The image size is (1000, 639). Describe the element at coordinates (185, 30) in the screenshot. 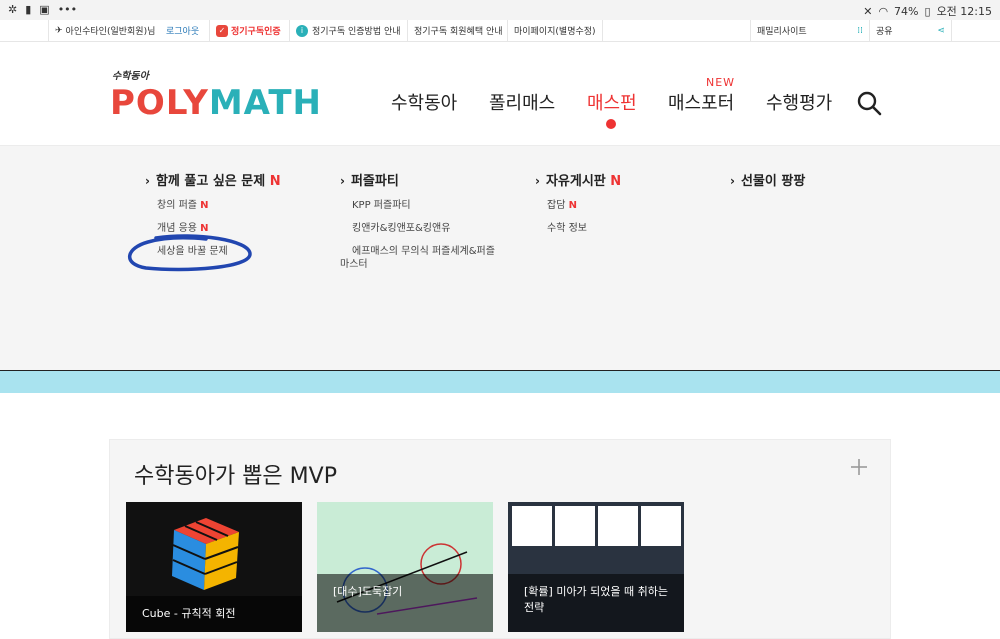

I see `logout-link: 로그아웃` at that location.